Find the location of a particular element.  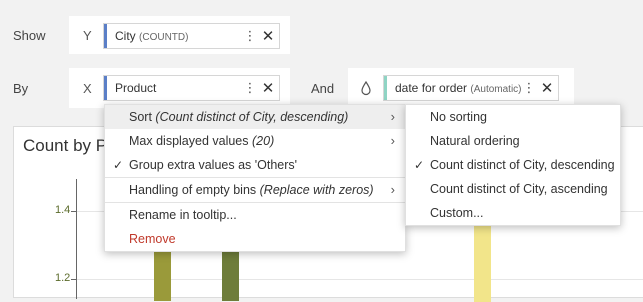

y-pill-agg: (COUNTD) is located at coordinates (164, 37).